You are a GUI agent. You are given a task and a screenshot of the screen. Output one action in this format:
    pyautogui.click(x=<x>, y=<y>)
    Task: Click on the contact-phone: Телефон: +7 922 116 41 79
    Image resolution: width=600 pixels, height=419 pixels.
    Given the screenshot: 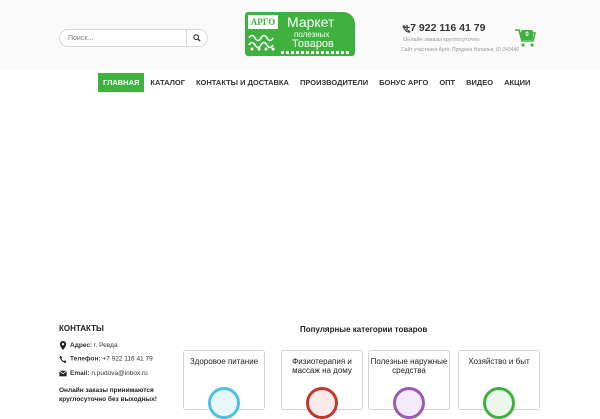 What is the action you would take?
    pyautogui.click(x=106, y=359)
    